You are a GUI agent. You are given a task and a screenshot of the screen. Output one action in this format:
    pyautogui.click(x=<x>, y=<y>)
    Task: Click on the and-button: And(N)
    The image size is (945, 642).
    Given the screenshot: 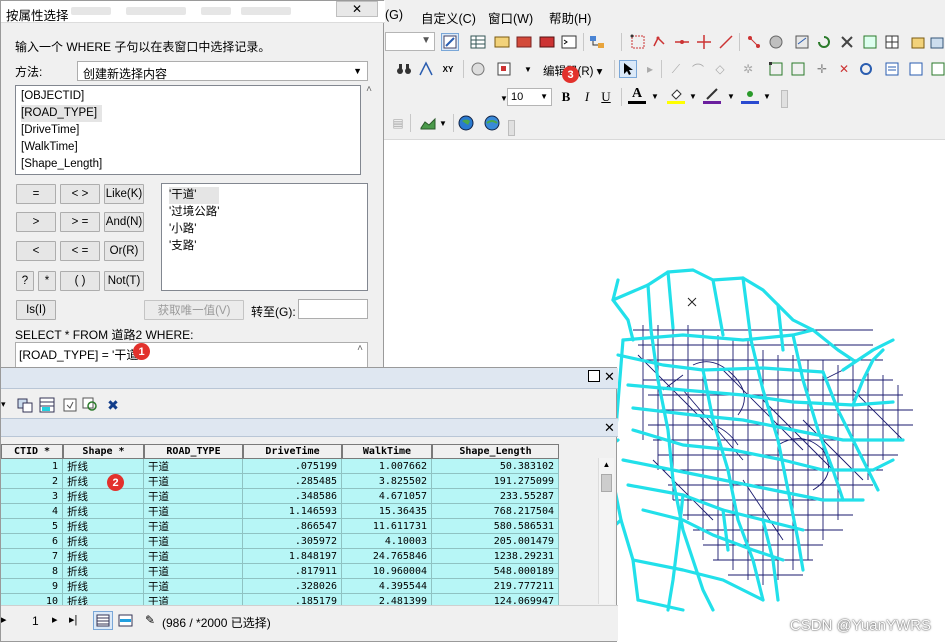 What is the action you would take?
    pyautogui.click(x=124, y=222)
    